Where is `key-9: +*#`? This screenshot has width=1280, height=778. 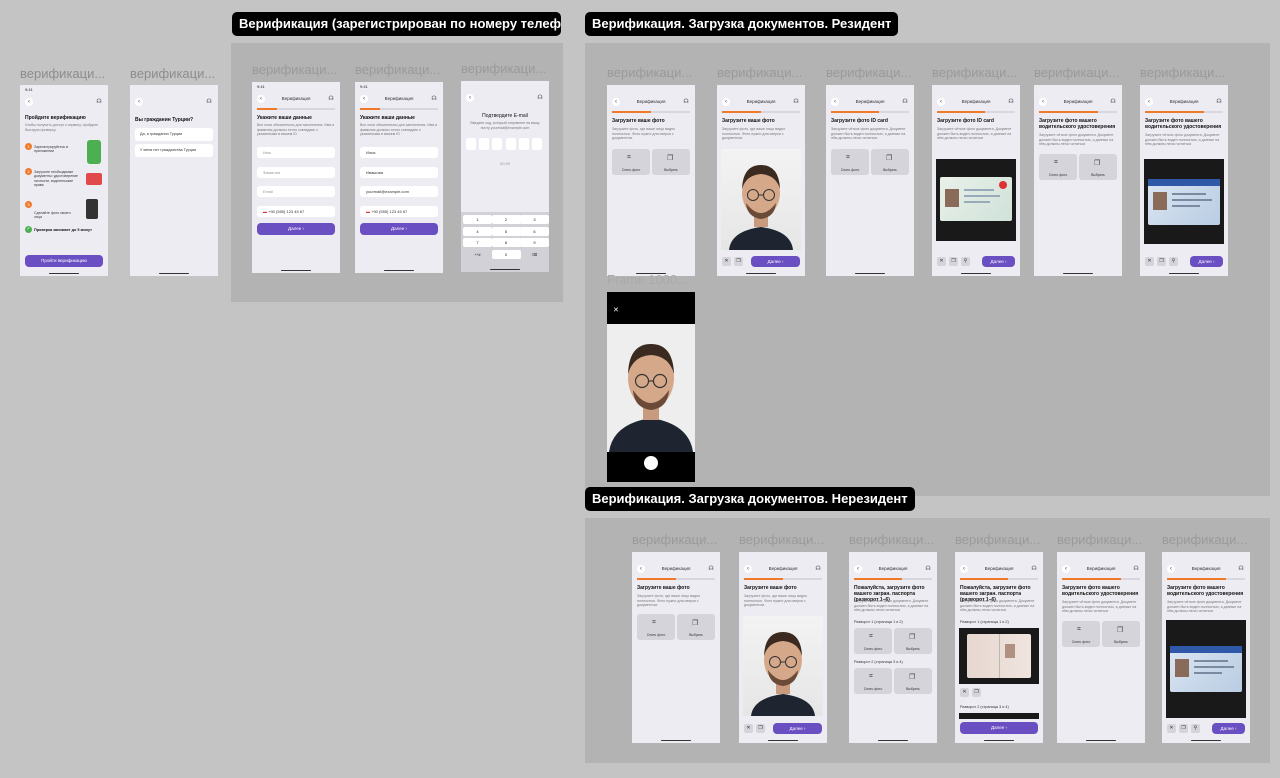 key-9: +*# is located at coordinates (477, 254).